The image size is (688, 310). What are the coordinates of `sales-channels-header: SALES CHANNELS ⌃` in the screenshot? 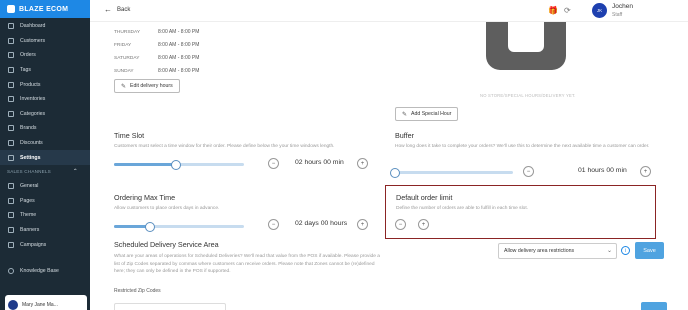 It's located at (45, 172).